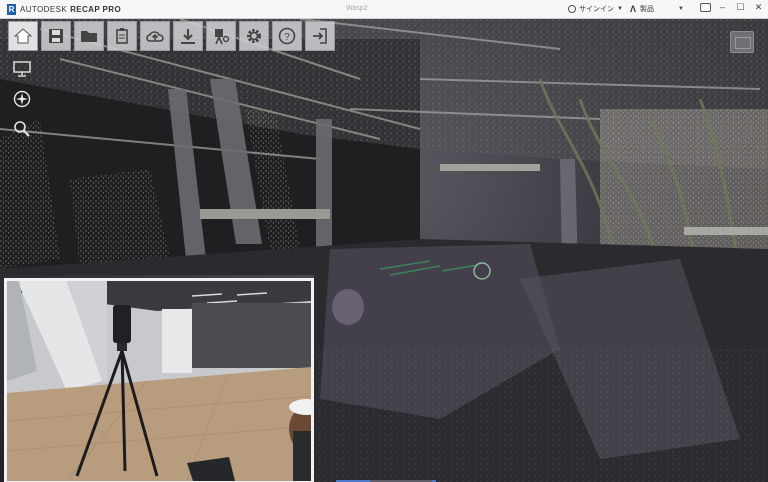  I want to click on view-cube, so click(742, 42).